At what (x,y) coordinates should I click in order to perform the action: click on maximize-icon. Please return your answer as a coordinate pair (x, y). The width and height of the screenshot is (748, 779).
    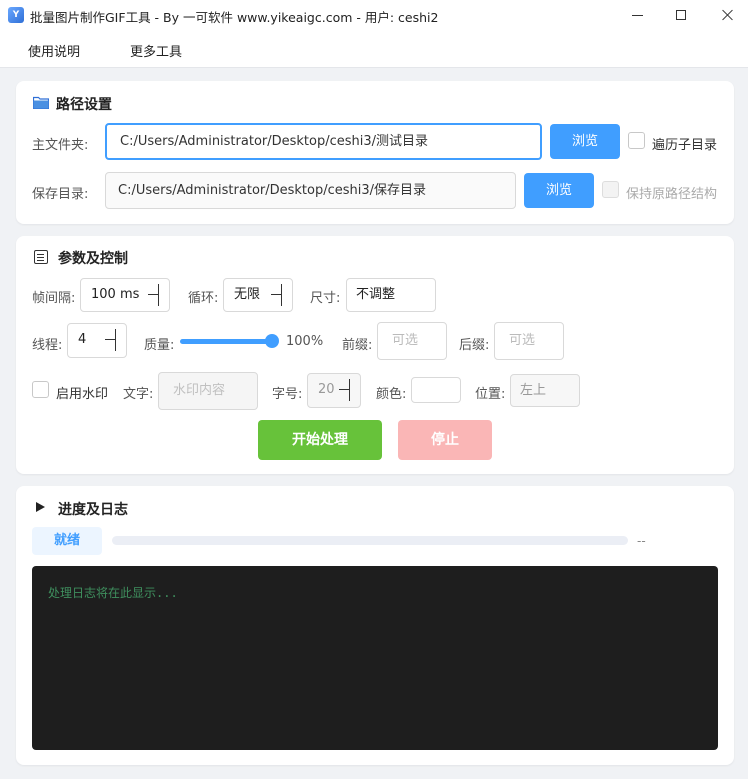
    Looking at the image, I should click on (681, 15).